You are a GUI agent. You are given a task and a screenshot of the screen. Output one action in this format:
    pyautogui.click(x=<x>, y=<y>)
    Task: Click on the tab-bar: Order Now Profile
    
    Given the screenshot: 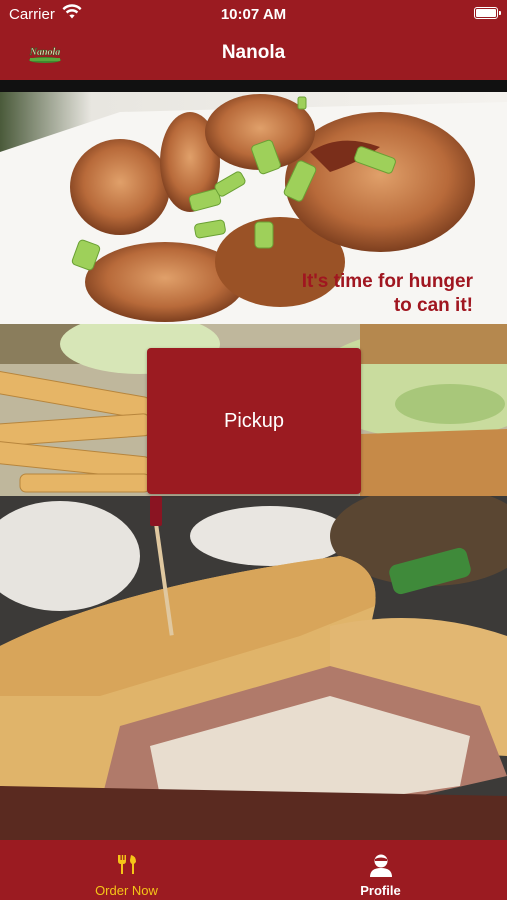 What is the action you would take?
    pyautogui.click(x=253, y=870)
    